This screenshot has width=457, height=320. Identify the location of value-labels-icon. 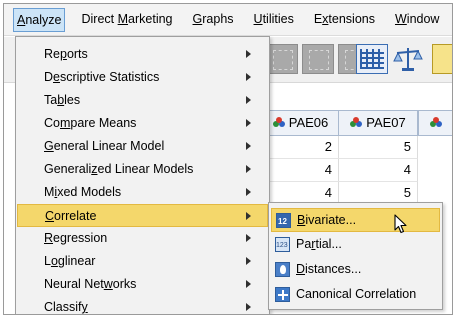
(442, 59).